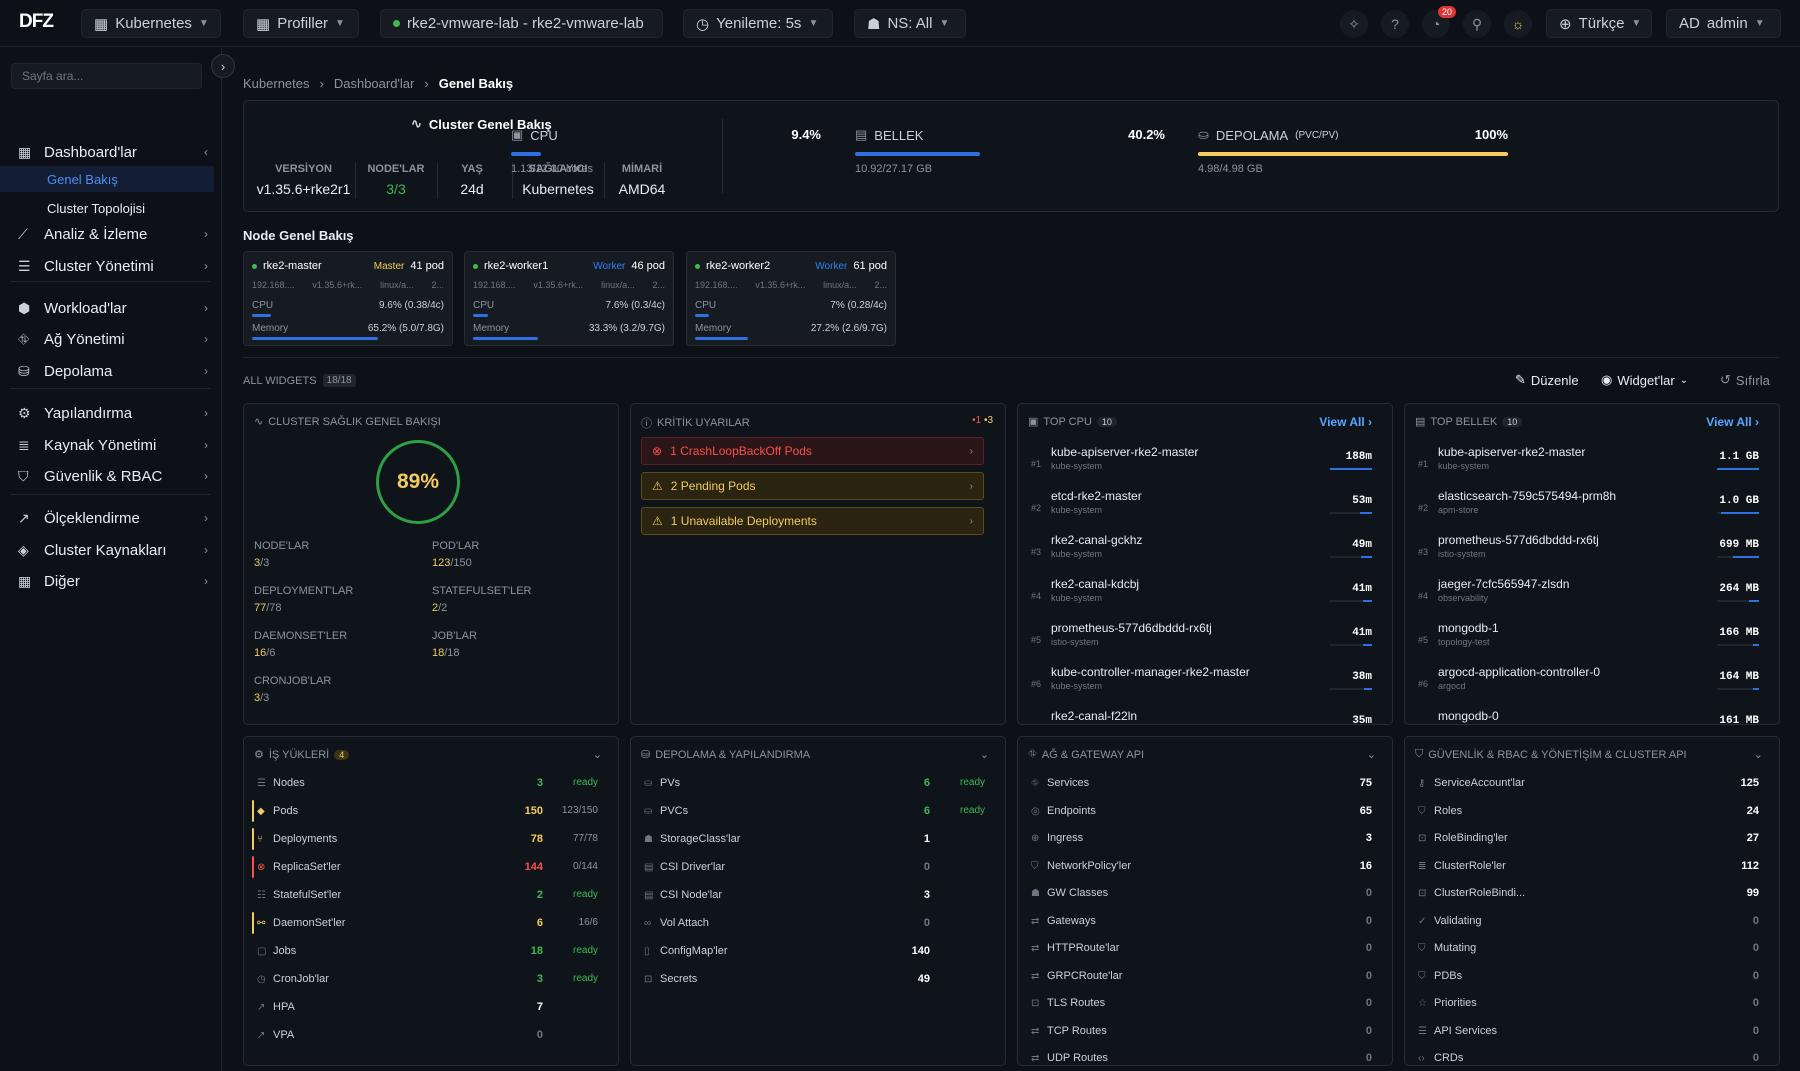  Describe the element at coordinates (111, 413) in the screenshot. I see `sidebar-item: ⚙ Yapılandırma ›` at that location.